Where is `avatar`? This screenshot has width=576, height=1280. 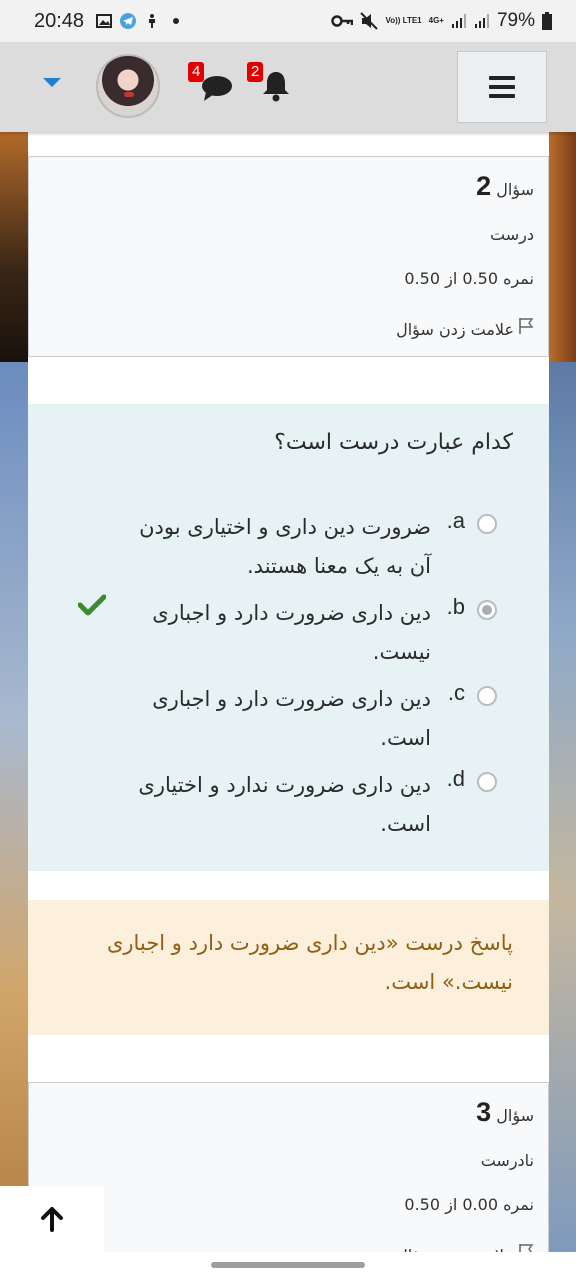 avatar is located at coordinates (128, 86).